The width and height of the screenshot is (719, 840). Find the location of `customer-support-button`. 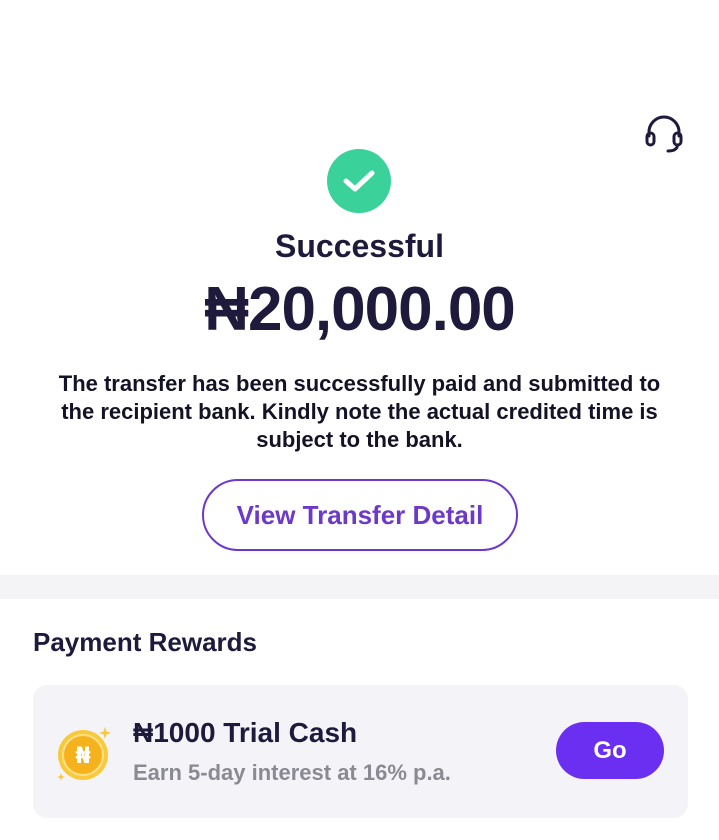

customer-support-button is located at coordinates (664, 133).